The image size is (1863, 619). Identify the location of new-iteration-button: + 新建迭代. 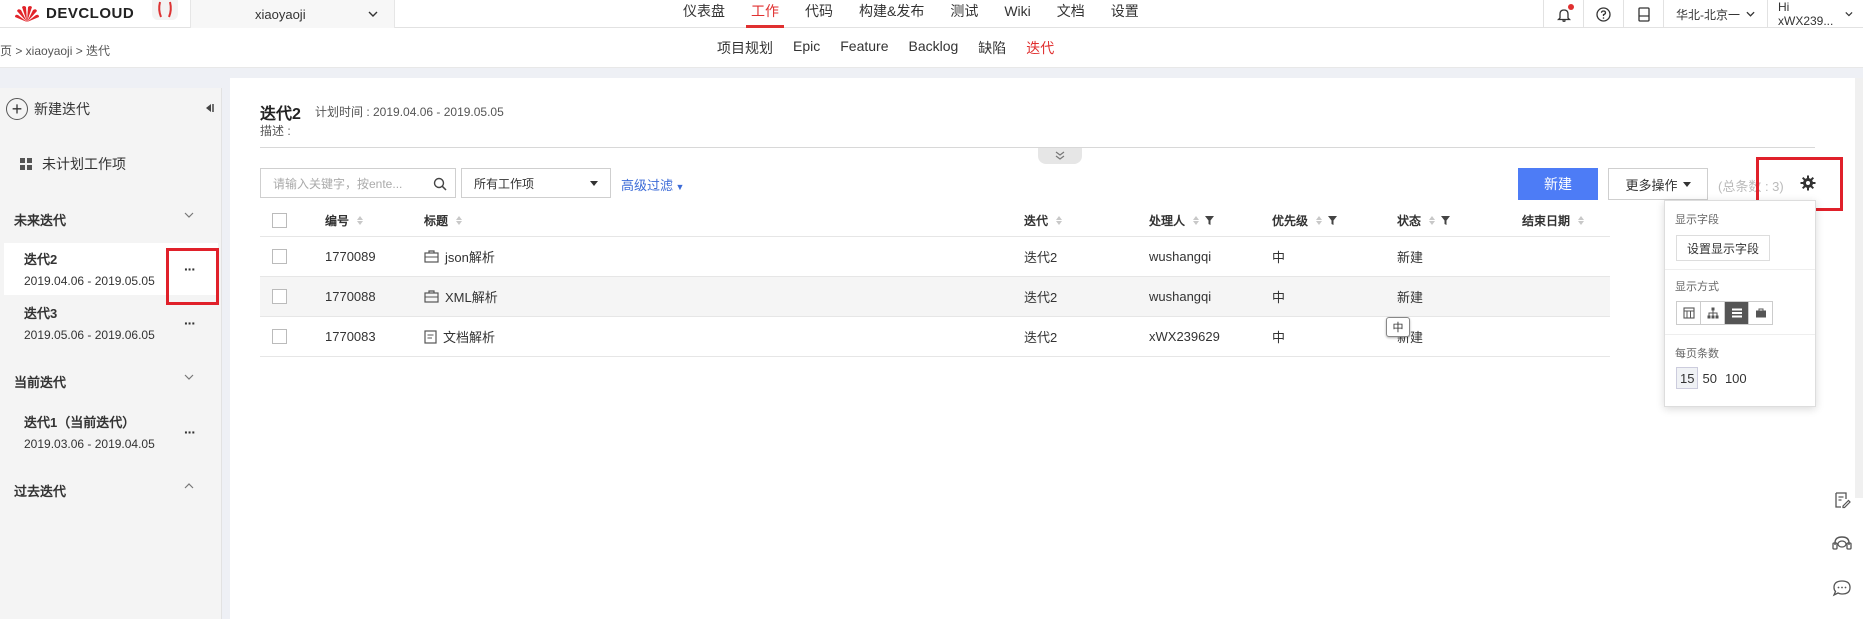
(48, 109).